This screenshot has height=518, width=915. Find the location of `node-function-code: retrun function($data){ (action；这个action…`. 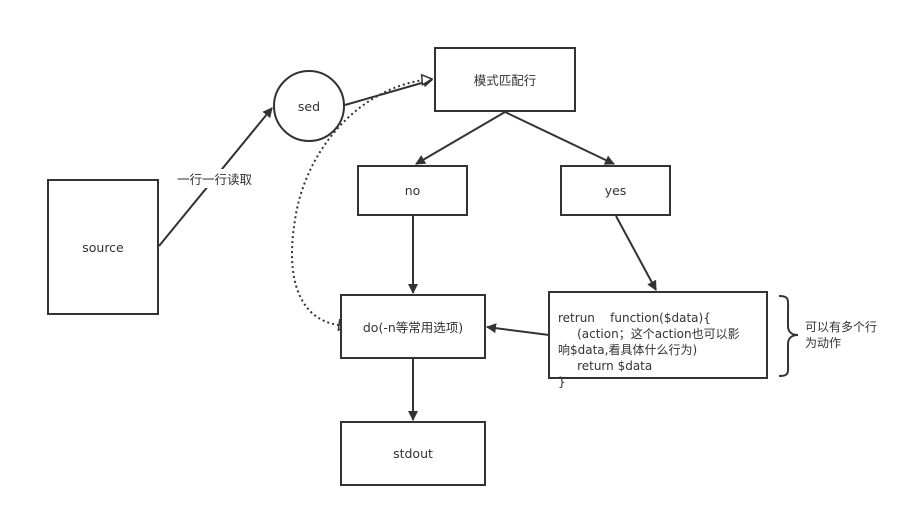

node-function-code: retrun function($data){ (action；这个action… is located at coordinates (658, 340).